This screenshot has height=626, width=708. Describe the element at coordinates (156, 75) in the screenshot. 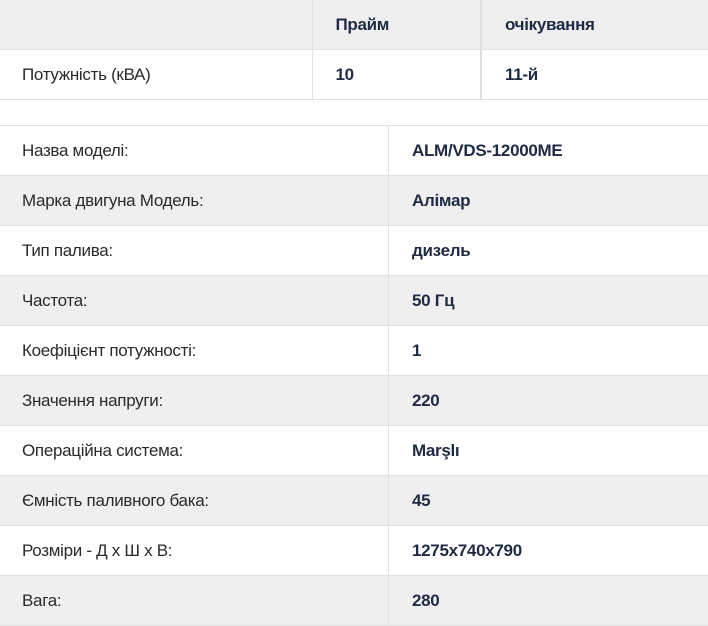

I see `power-label: Потужність (кВА)` at that location.